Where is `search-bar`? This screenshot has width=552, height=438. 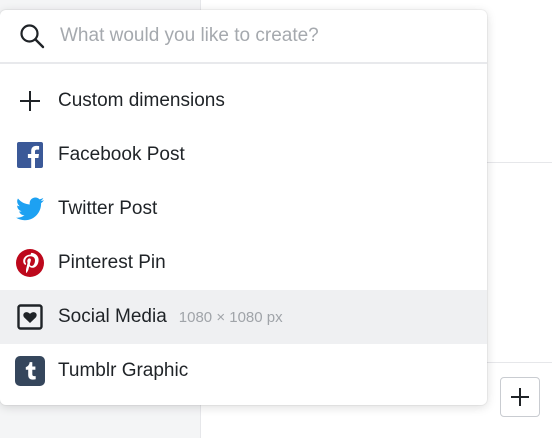 search-bar is located at coordinates (243, 37).